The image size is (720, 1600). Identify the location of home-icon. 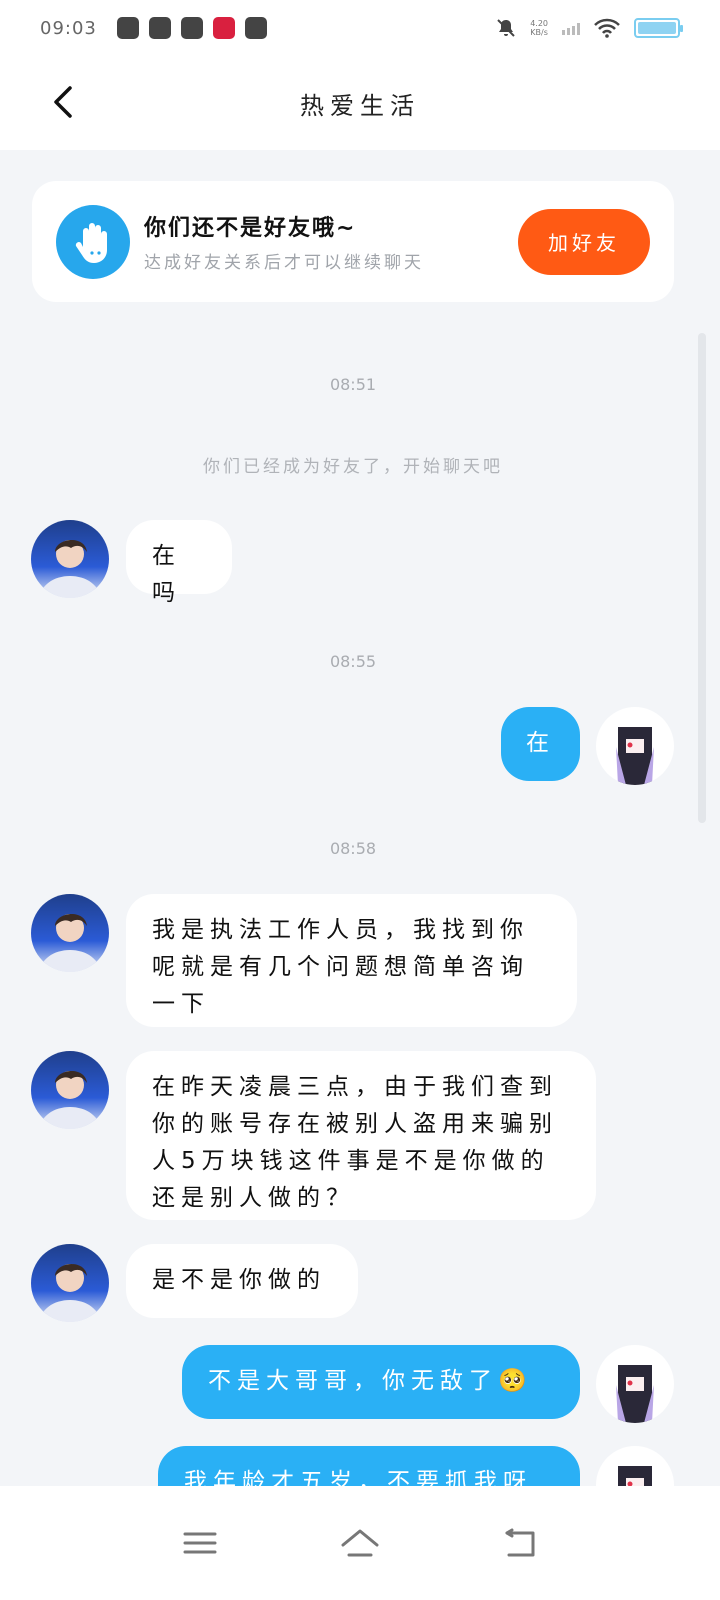
(360, 1543).